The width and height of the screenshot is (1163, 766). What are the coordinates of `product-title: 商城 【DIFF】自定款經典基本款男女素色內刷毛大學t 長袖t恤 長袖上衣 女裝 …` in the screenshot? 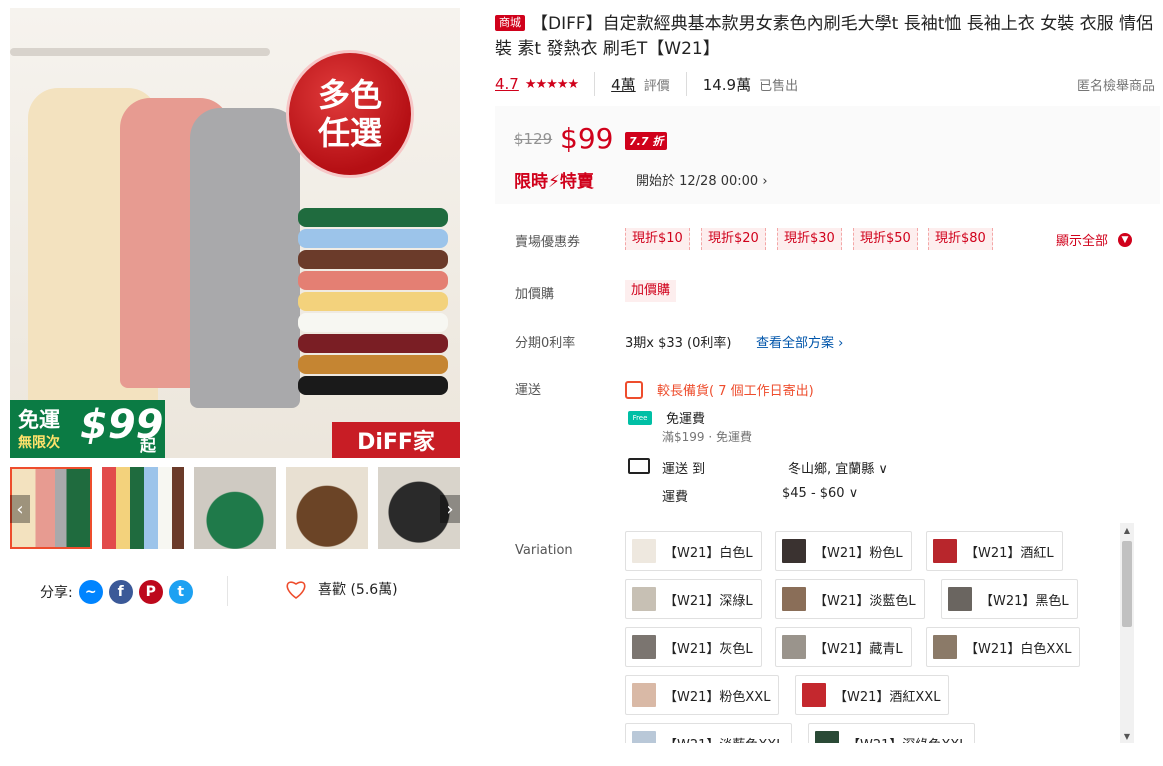 It's located at (825, 37).